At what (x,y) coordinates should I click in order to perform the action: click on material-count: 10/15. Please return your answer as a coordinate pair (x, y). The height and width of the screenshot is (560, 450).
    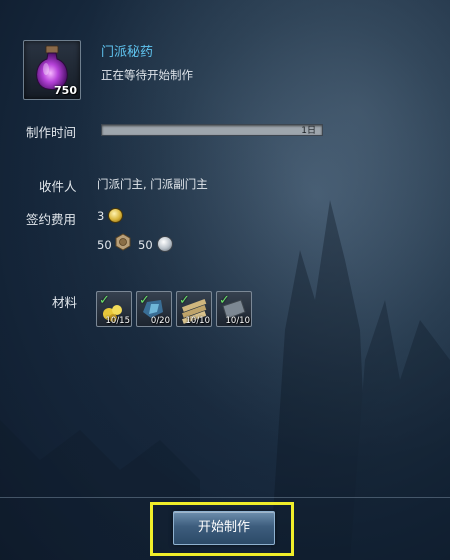
    Looking at the image, I should click on (118, 321).